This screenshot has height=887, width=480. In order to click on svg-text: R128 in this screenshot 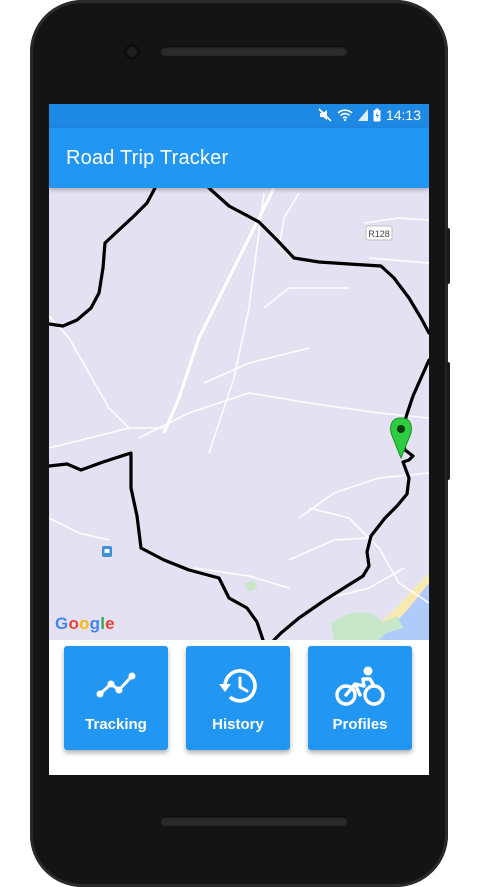, I will do `click(379, 234)`.